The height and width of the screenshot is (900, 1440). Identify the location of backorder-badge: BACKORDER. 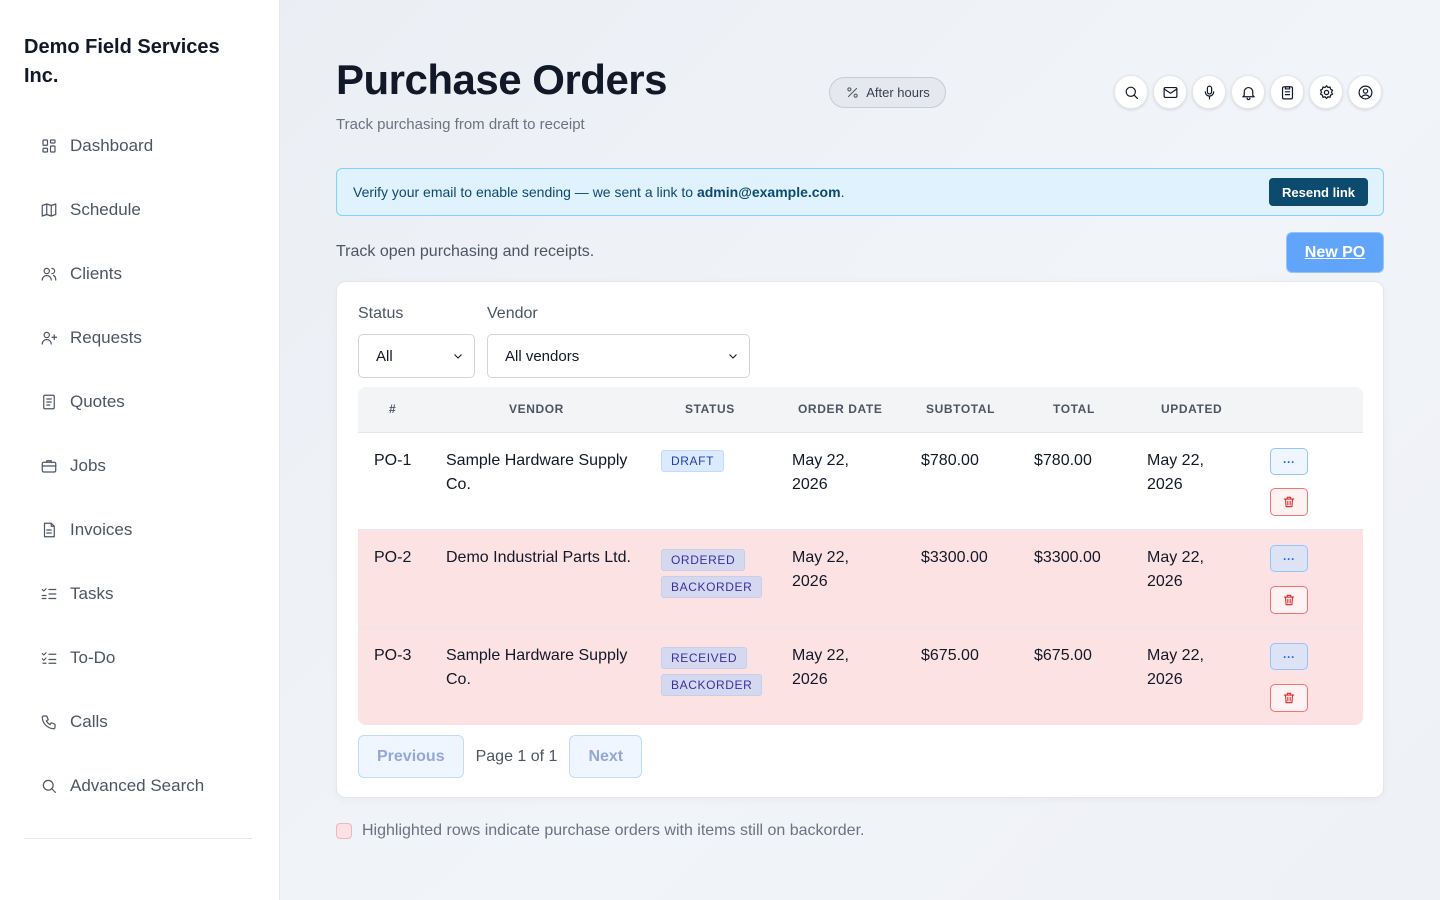
(712, 685).